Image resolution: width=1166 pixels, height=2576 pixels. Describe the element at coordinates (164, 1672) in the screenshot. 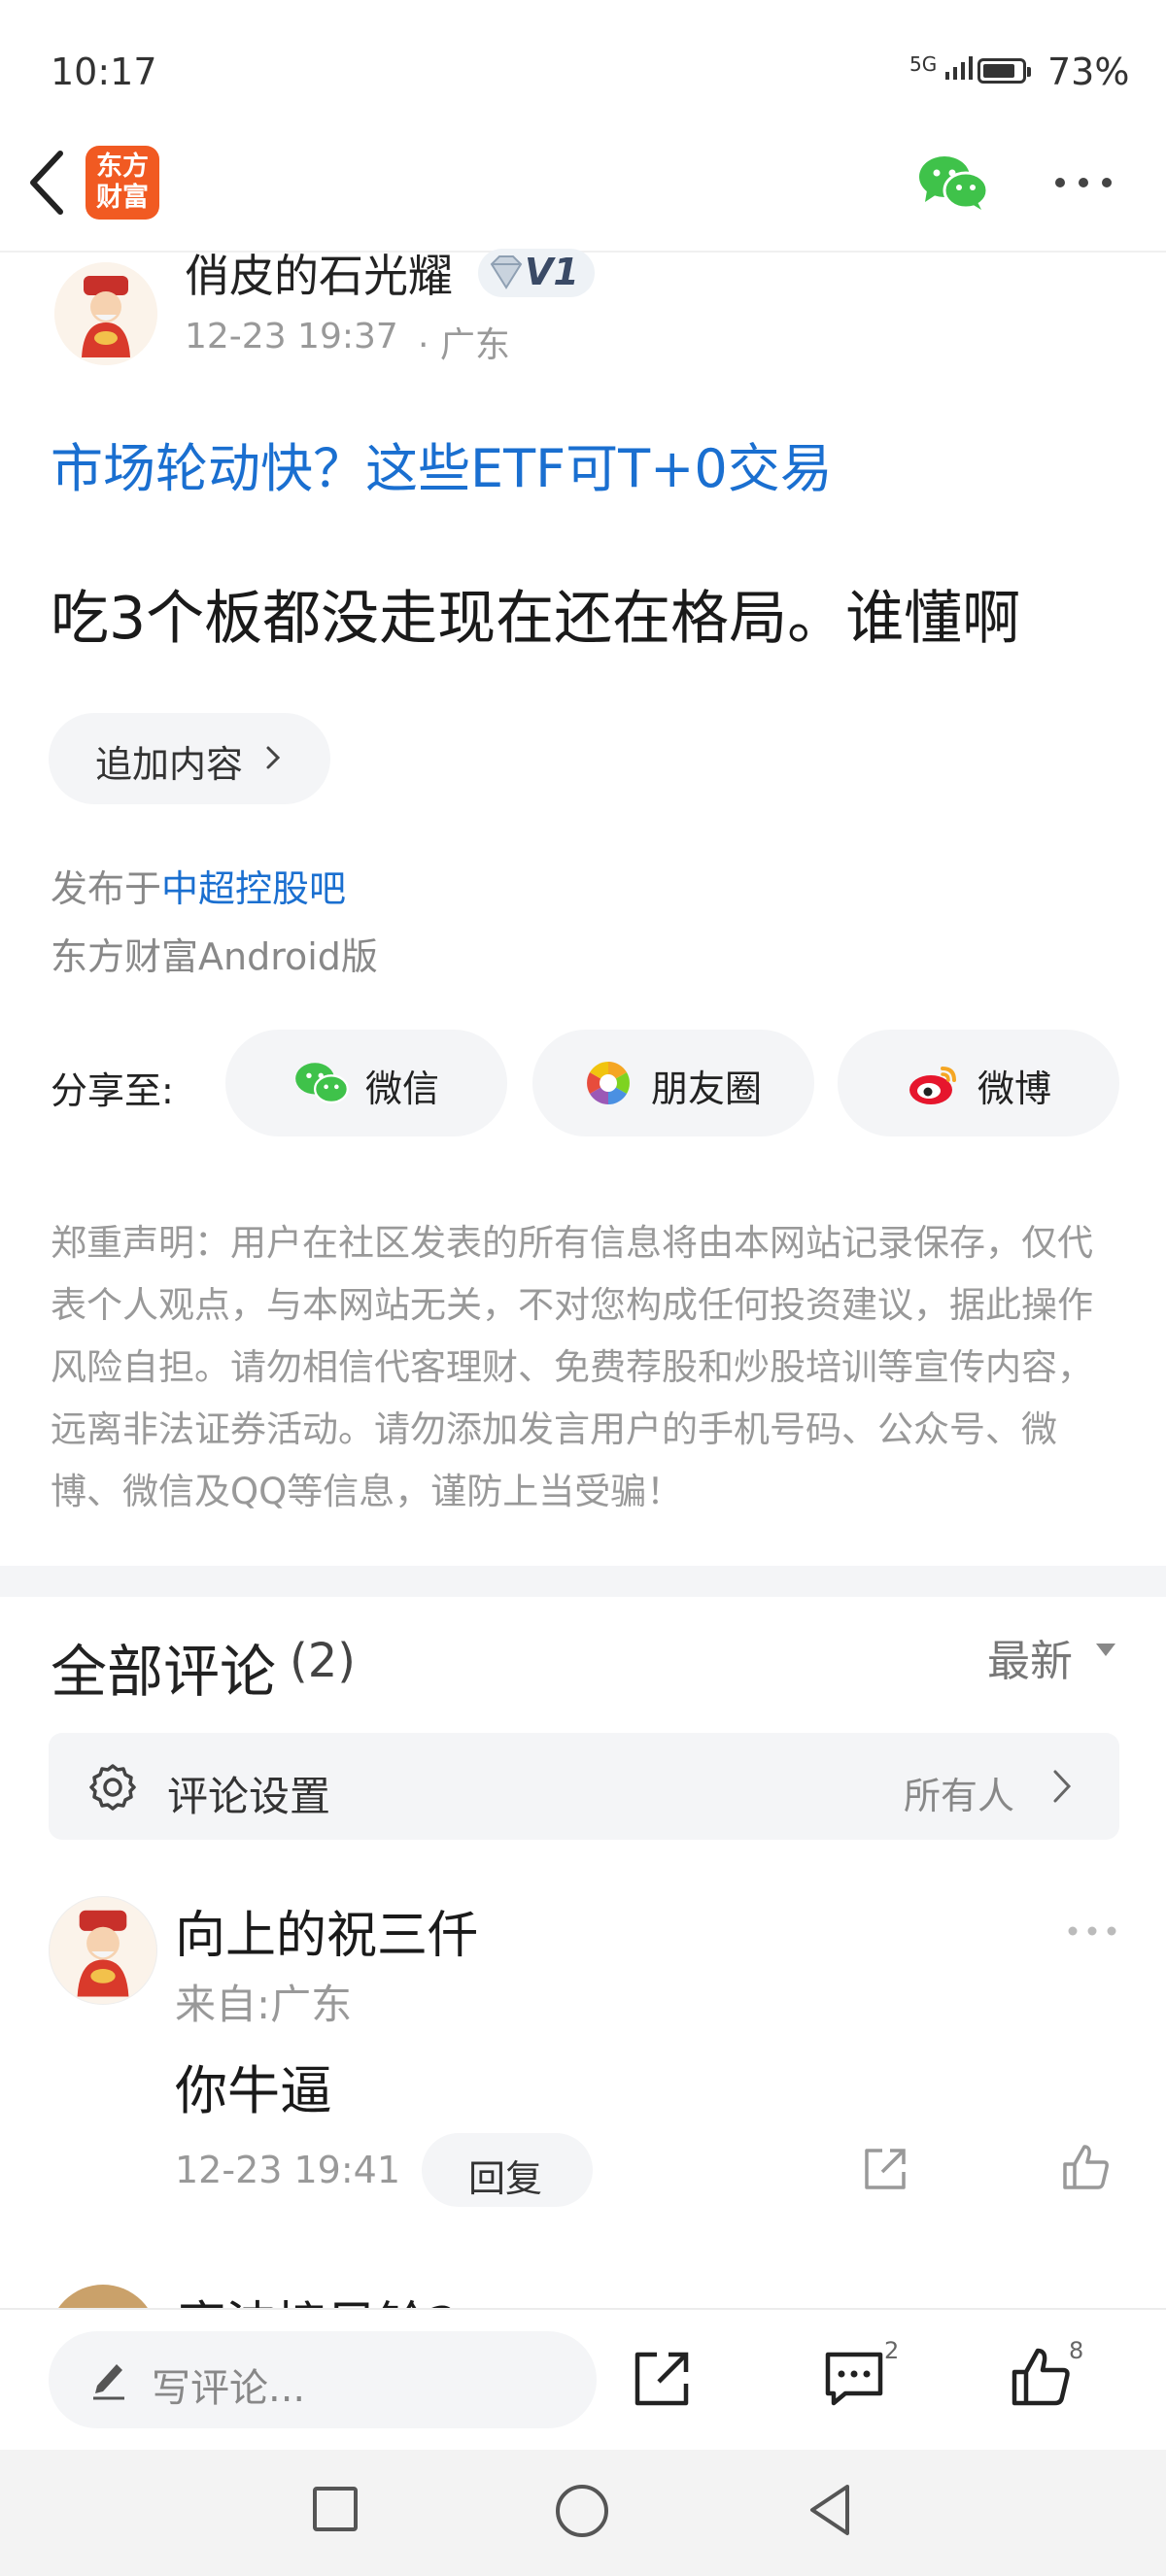

I see `comments-title: 全部评论` at that location.